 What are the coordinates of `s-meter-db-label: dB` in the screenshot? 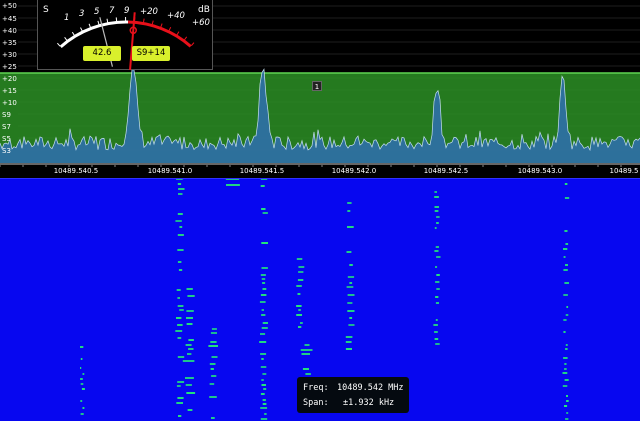 It's located at (204, 10).